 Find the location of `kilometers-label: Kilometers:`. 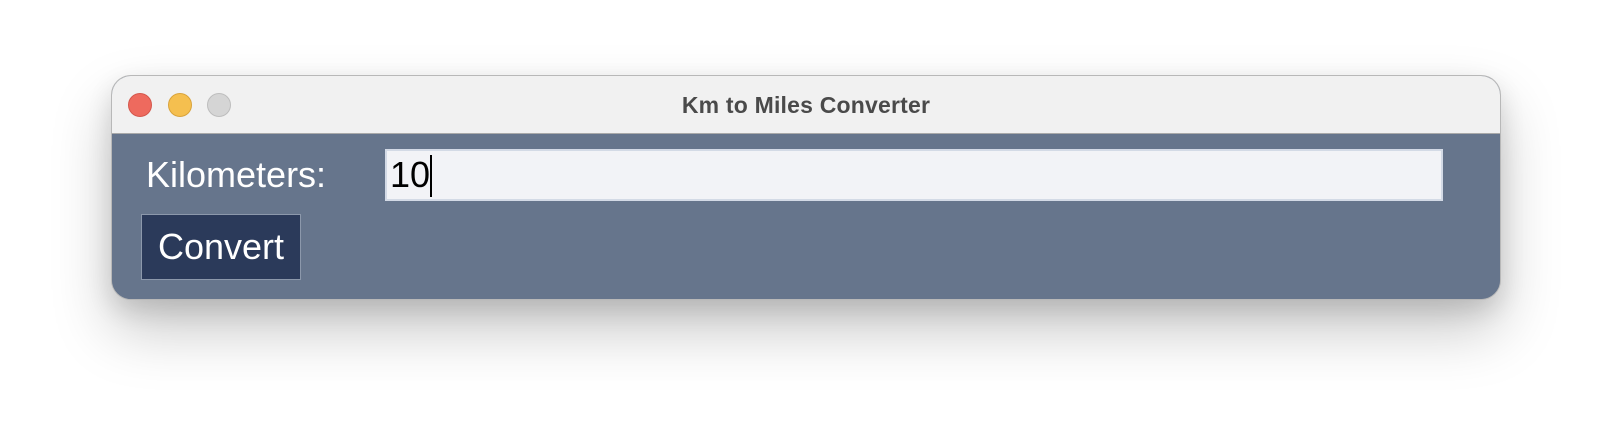

kilometers-label: Kilometers: is located at coordinates (236, 174).